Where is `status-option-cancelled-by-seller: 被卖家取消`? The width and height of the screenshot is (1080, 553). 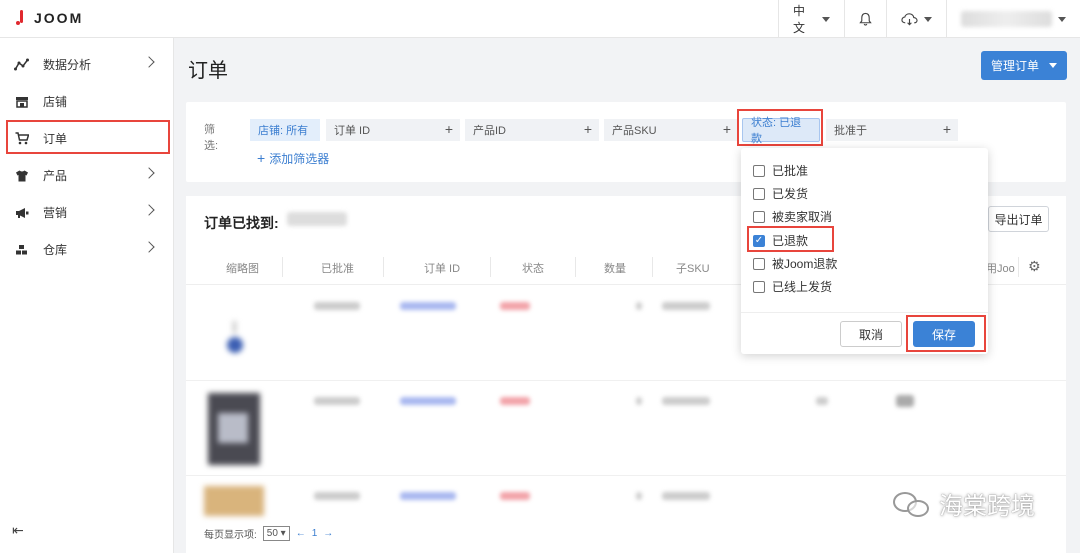 status-option-cancelled-by-seller: 被卖家取消 is located at coordinates (792, 216).